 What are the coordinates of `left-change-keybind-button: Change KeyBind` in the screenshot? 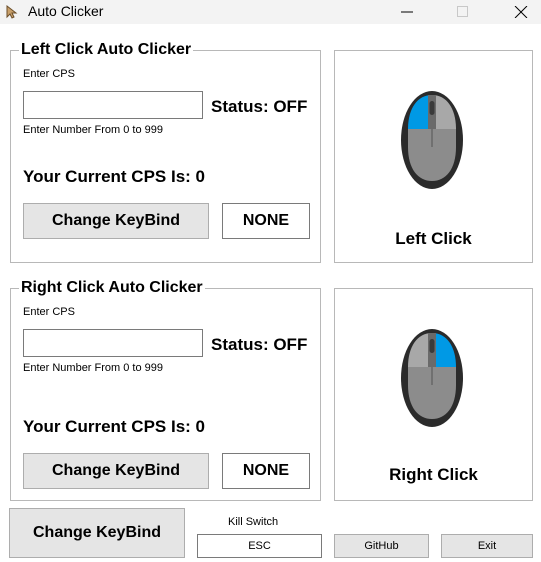 It's located at (116, 221).